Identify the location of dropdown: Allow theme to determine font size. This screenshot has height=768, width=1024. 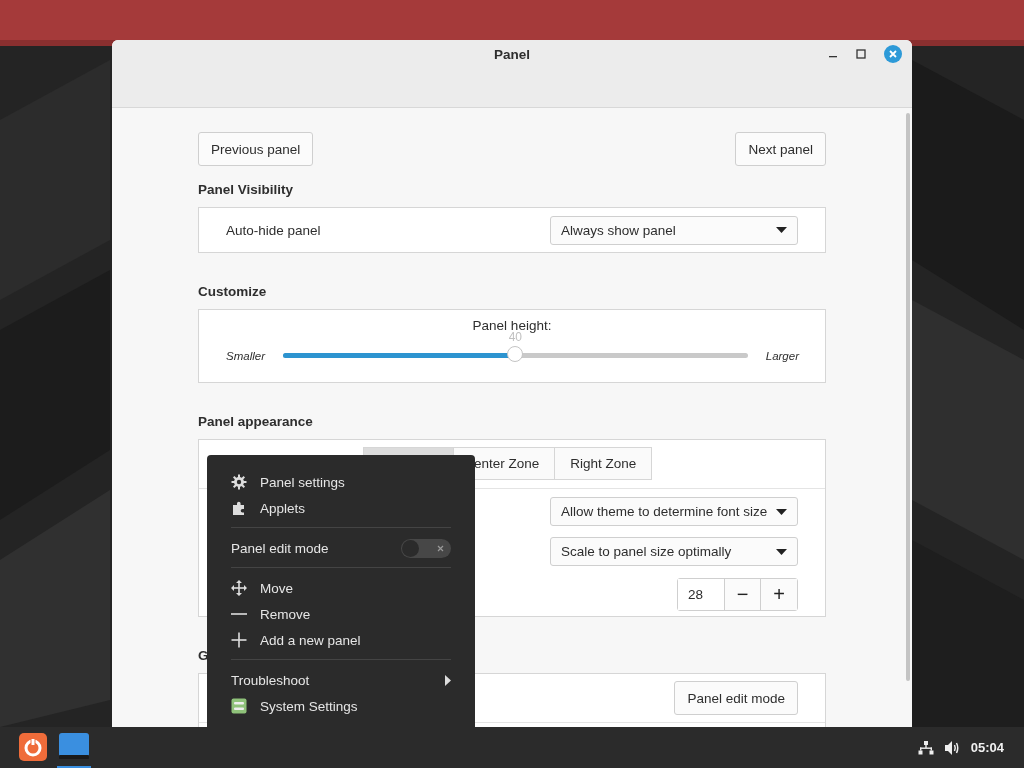
(674, 511).